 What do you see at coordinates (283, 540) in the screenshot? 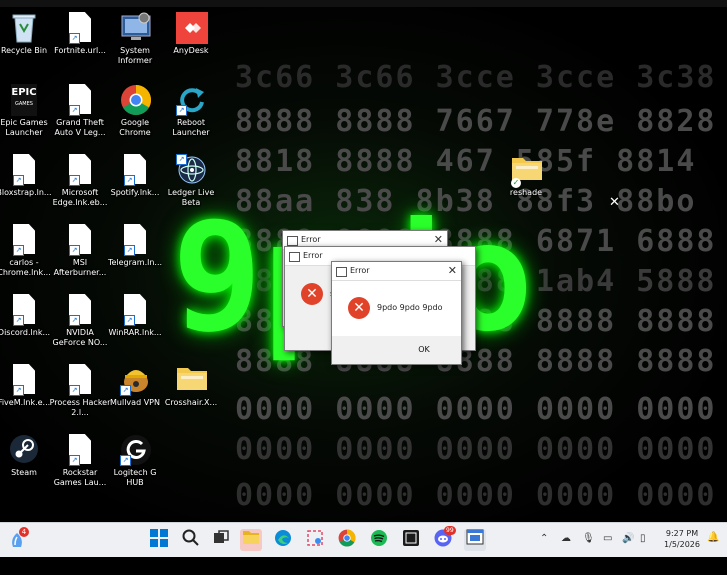
I see `edge-icon` at bounding box center [283, 540].